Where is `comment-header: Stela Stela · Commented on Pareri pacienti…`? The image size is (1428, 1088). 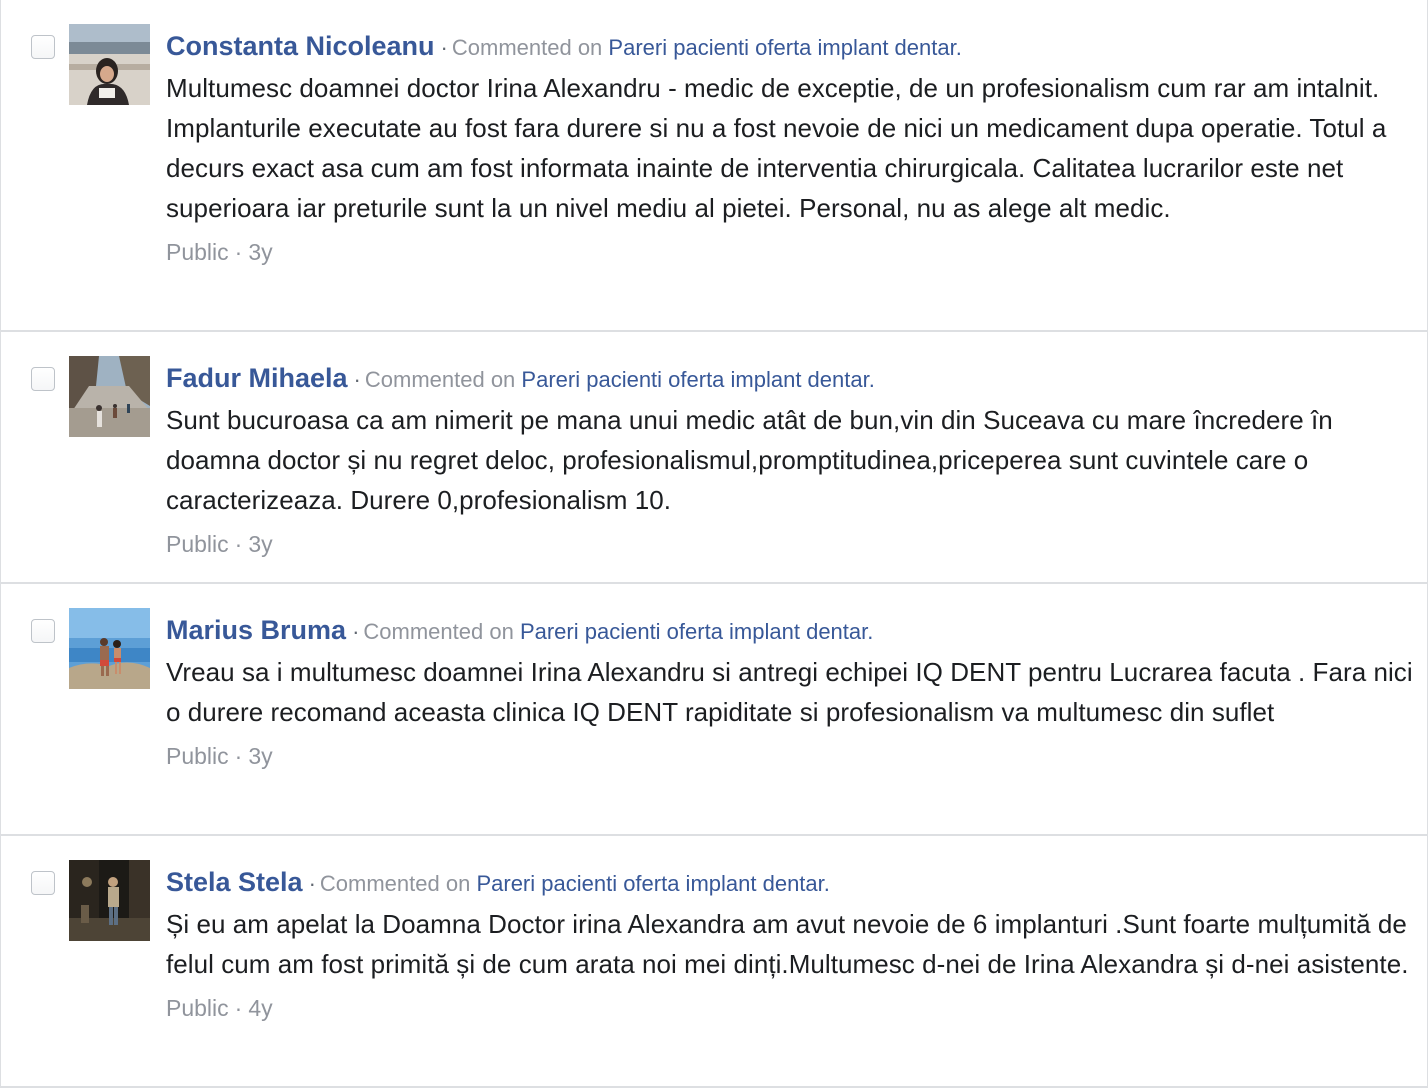 comment-header: Stela Stela · Commented on Pareri pacienti… is located at coordinates (792, 883).